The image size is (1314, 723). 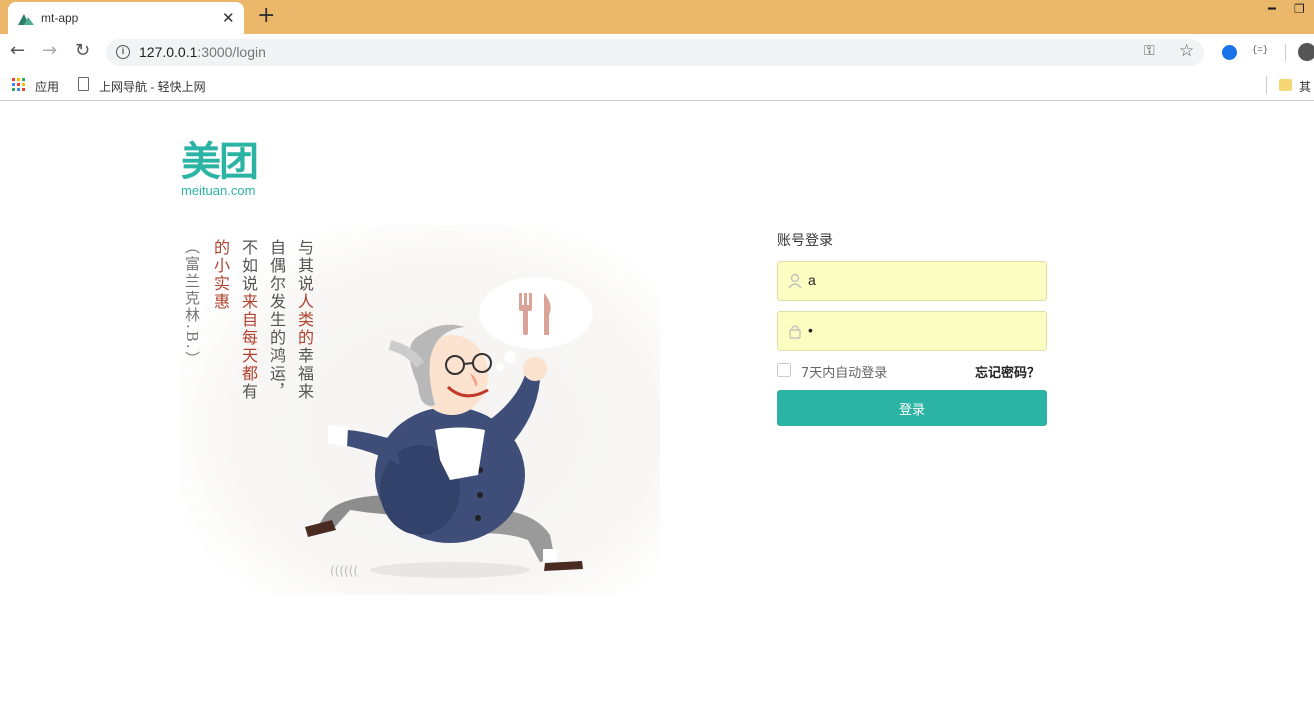 I want to click on restore-icon: ❐, so click(x=1299, y=9).